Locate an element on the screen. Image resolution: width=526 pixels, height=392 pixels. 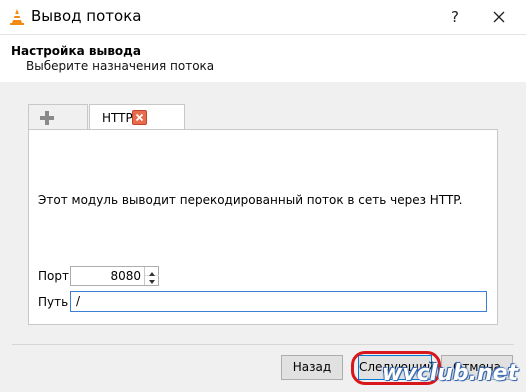
watermark: wvclub.net is located at coordinates (450, 373).